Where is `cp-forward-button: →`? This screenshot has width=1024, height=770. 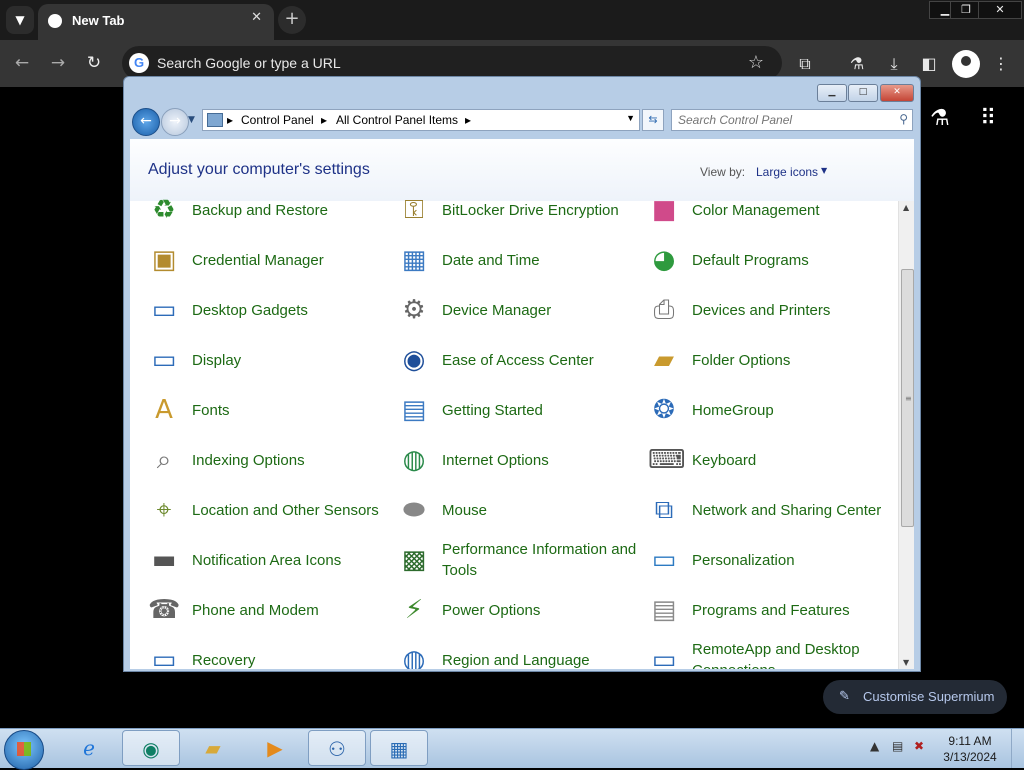 cp-forward-button: → is located at coordinates (175, 122).